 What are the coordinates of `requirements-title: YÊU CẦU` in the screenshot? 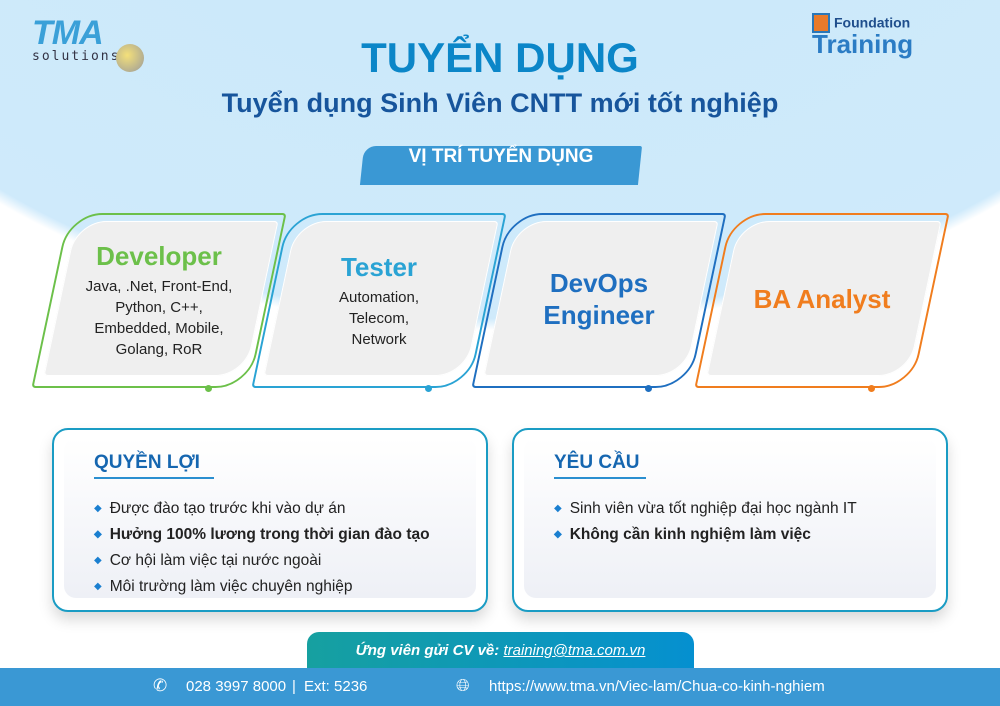 It's located at (597, 462).